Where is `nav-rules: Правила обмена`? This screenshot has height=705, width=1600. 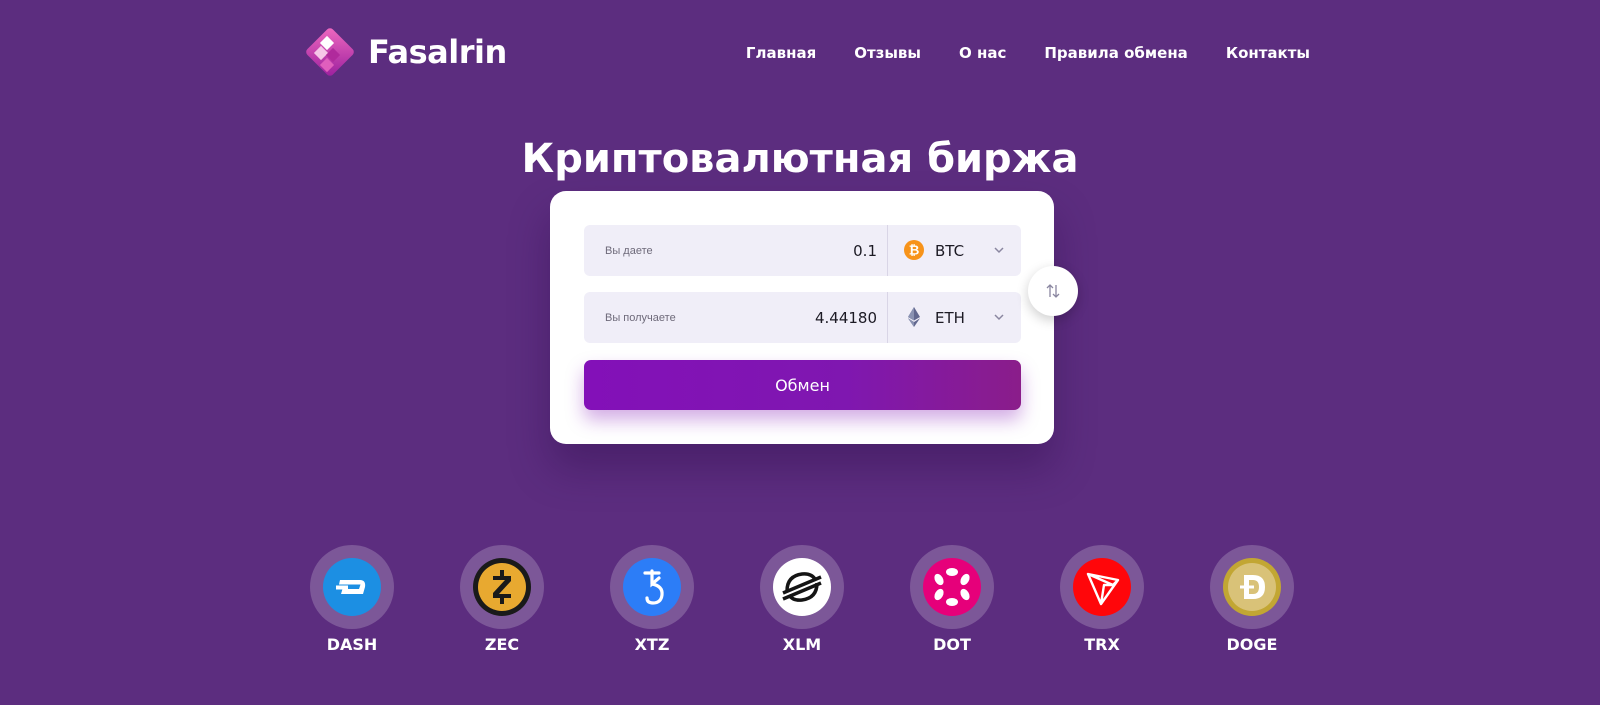
nav-rules: Правила обмена is located at coordinates (1115, 53).